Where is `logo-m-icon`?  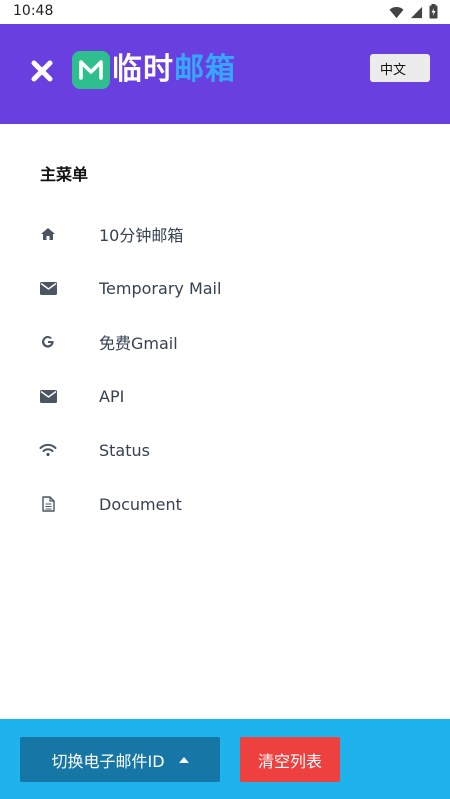
logo-m-icon is located at coordinates (91, 70).